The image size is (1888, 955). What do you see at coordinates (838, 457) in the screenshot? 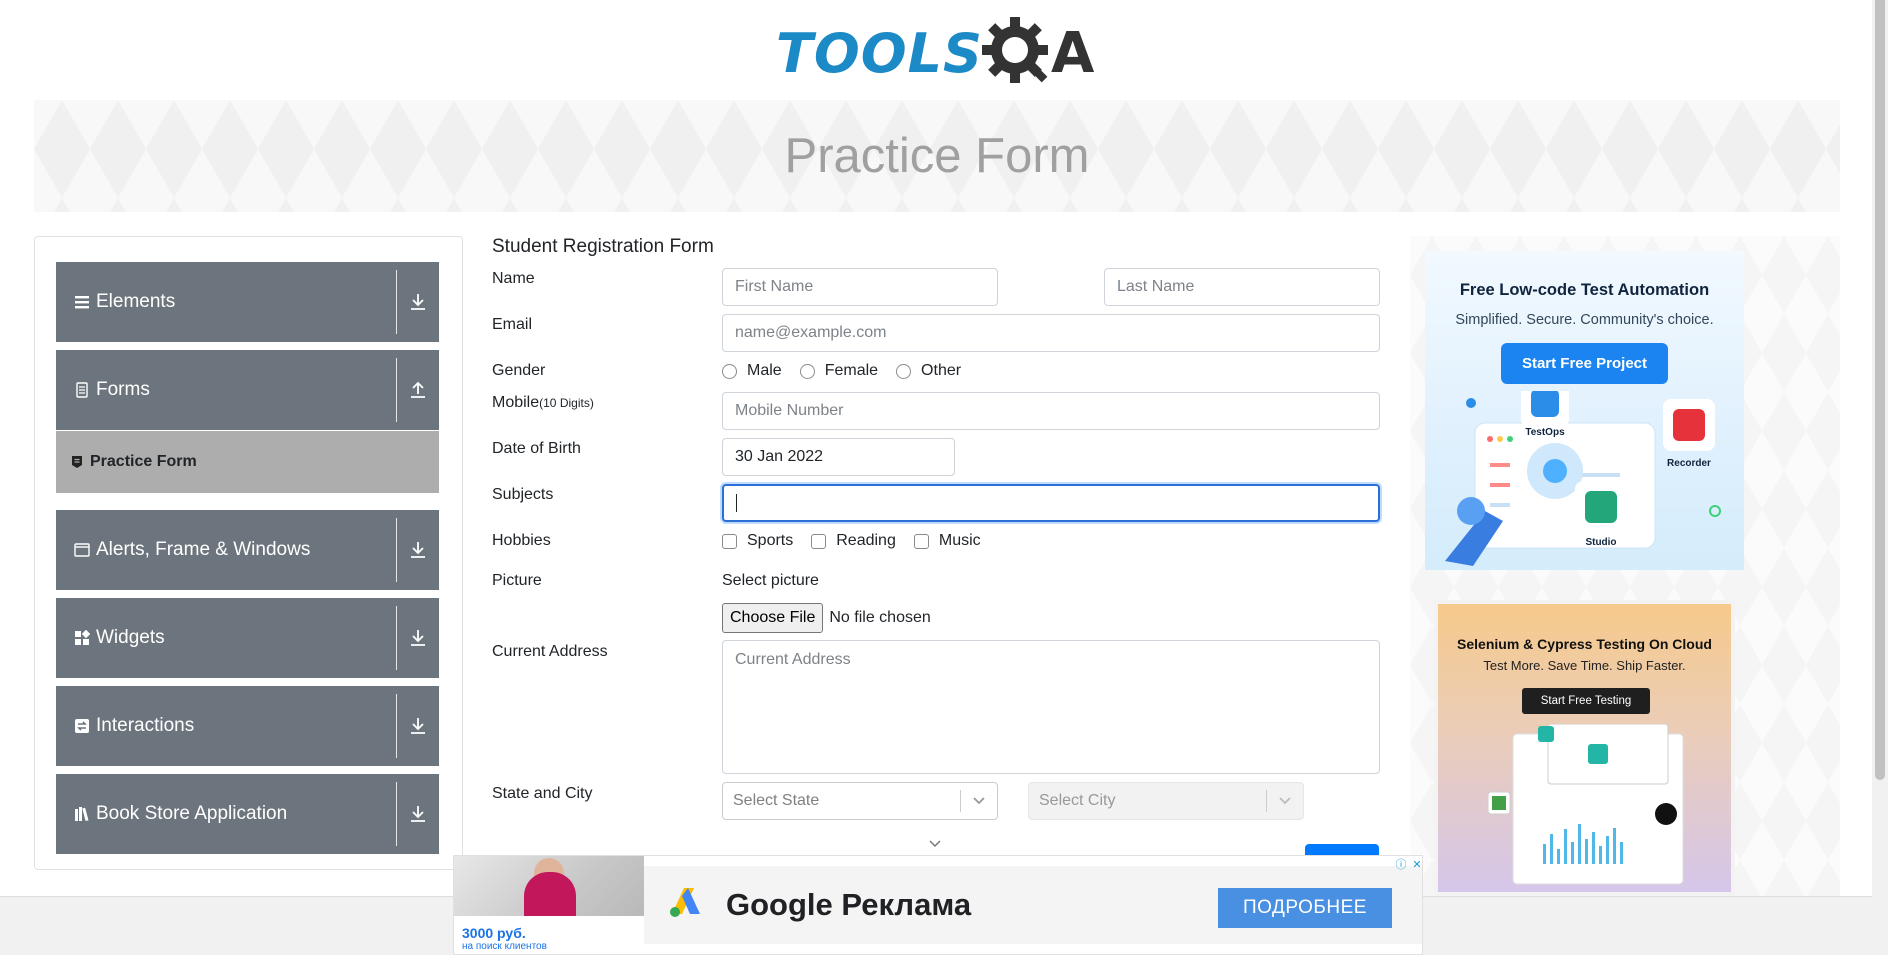
I see `date-of-birth-input` at bounding box center [838, 457].